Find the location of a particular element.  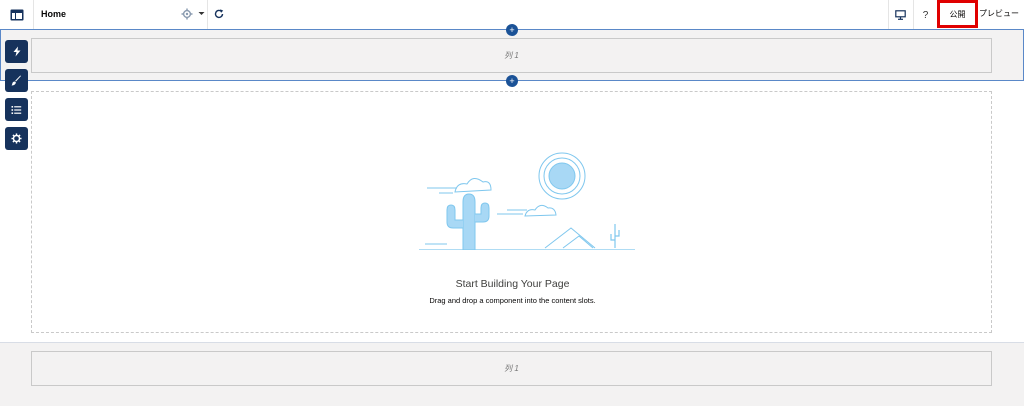

refresh-icon is located at coordinates (219, 14).